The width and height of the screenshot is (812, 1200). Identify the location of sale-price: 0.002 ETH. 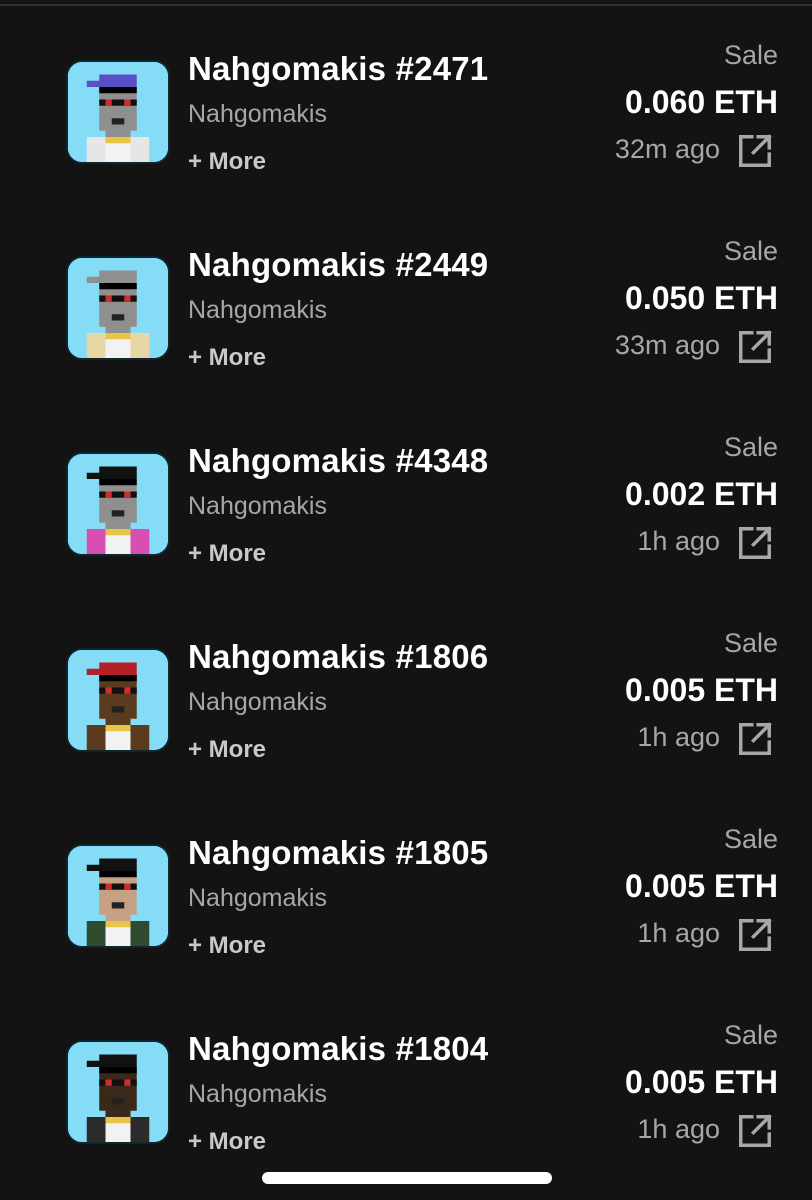
(701, 494).